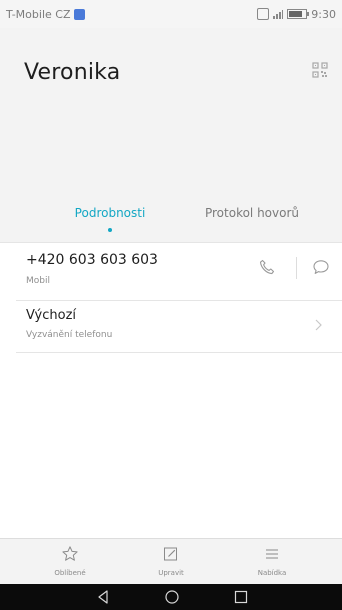 The width and height of the screenshot is (342, 610). Describe the element at coordinates (70, 553) in the screenshot. I see `star-icon` at that location.